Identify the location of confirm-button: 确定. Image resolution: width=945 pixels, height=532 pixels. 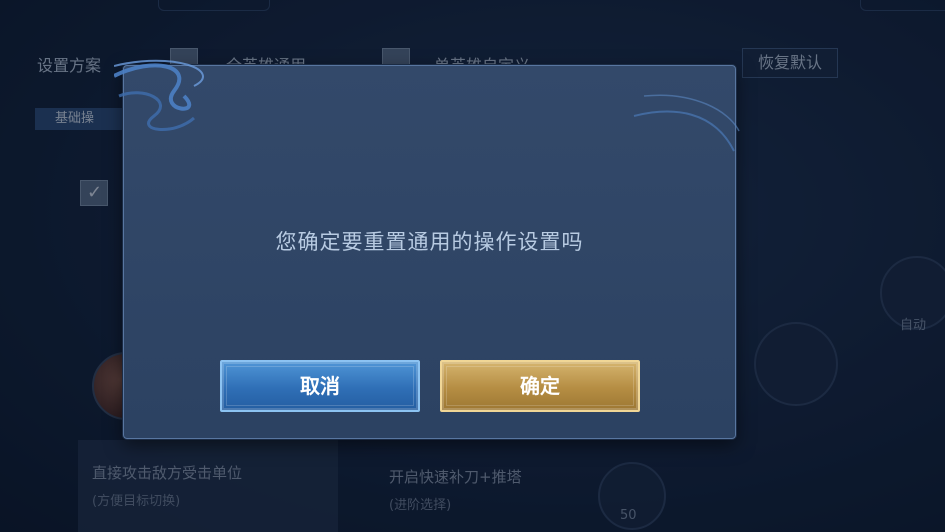
(540, 386).